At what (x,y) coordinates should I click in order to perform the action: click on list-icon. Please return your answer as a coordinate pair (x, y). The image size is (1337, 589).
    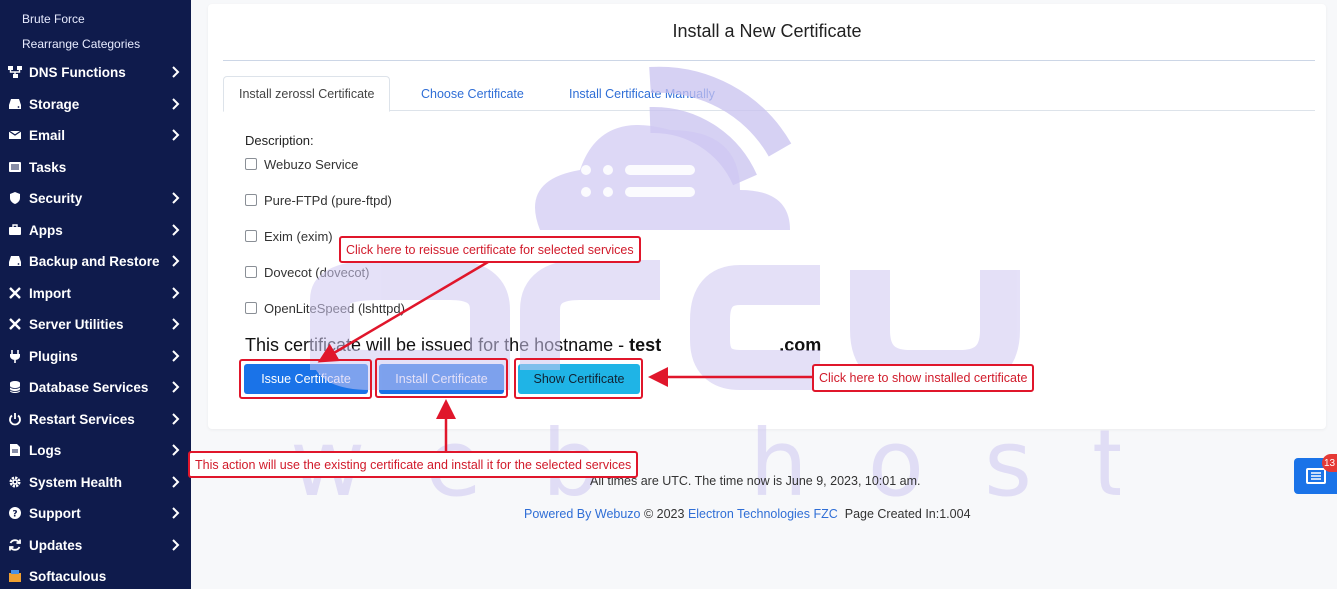
    Looking at the image, I should click on (15, 167).